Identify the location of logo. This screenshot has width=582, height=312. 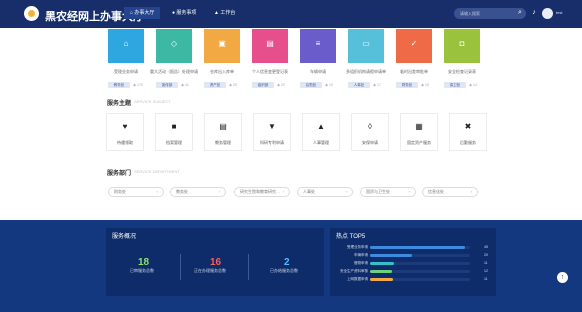
(31, 13).